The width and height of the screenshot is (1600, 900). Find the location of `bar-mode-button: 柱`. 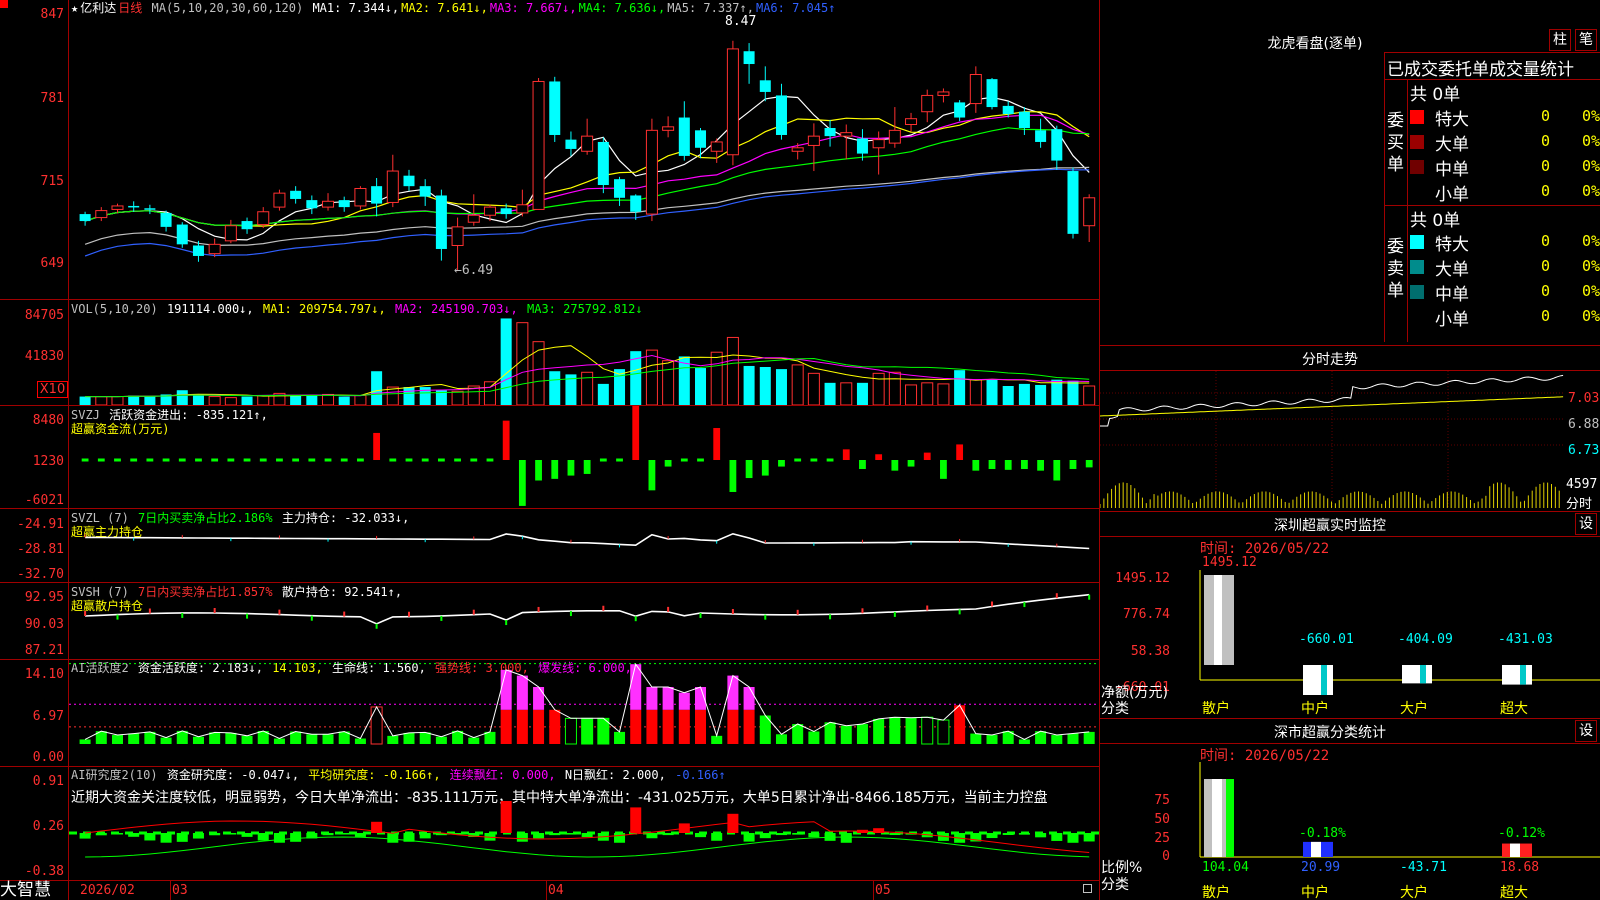

bar-mode-button: 柱 is located at coordinates (1560, 40).